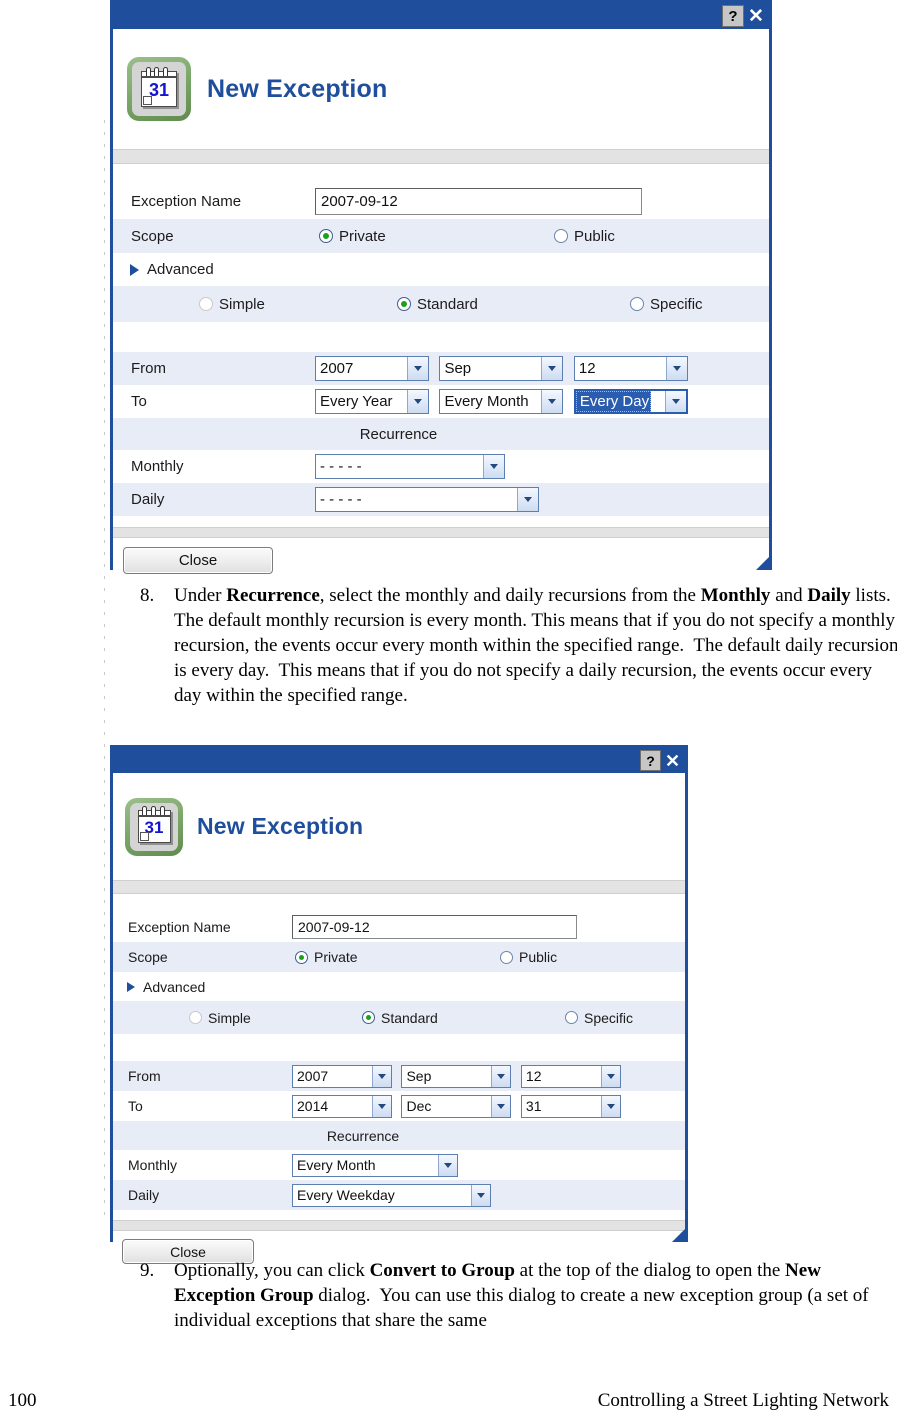 This screenshot has width=897, height=1423. What do you see at coordinates (198, 560) in the screenshot?
I see `close-button: Close` at bounding box center [198, 560].